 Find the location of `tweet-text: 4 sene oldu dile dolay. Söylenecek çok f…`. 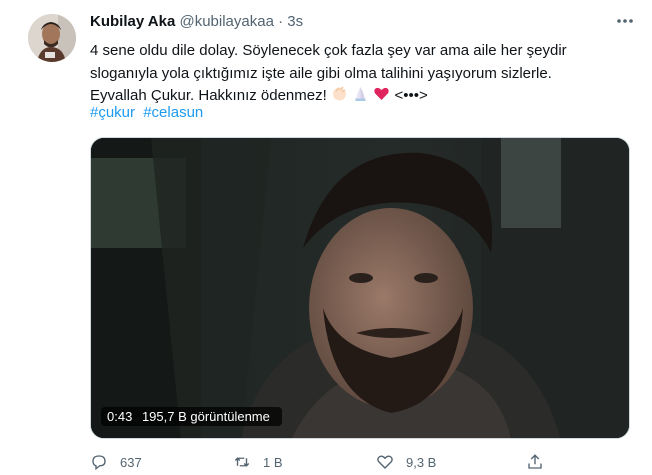

tweet-text: 4 sene oldu dile dolay. Söylenecek çok f… is located at coordinates (360, 75).